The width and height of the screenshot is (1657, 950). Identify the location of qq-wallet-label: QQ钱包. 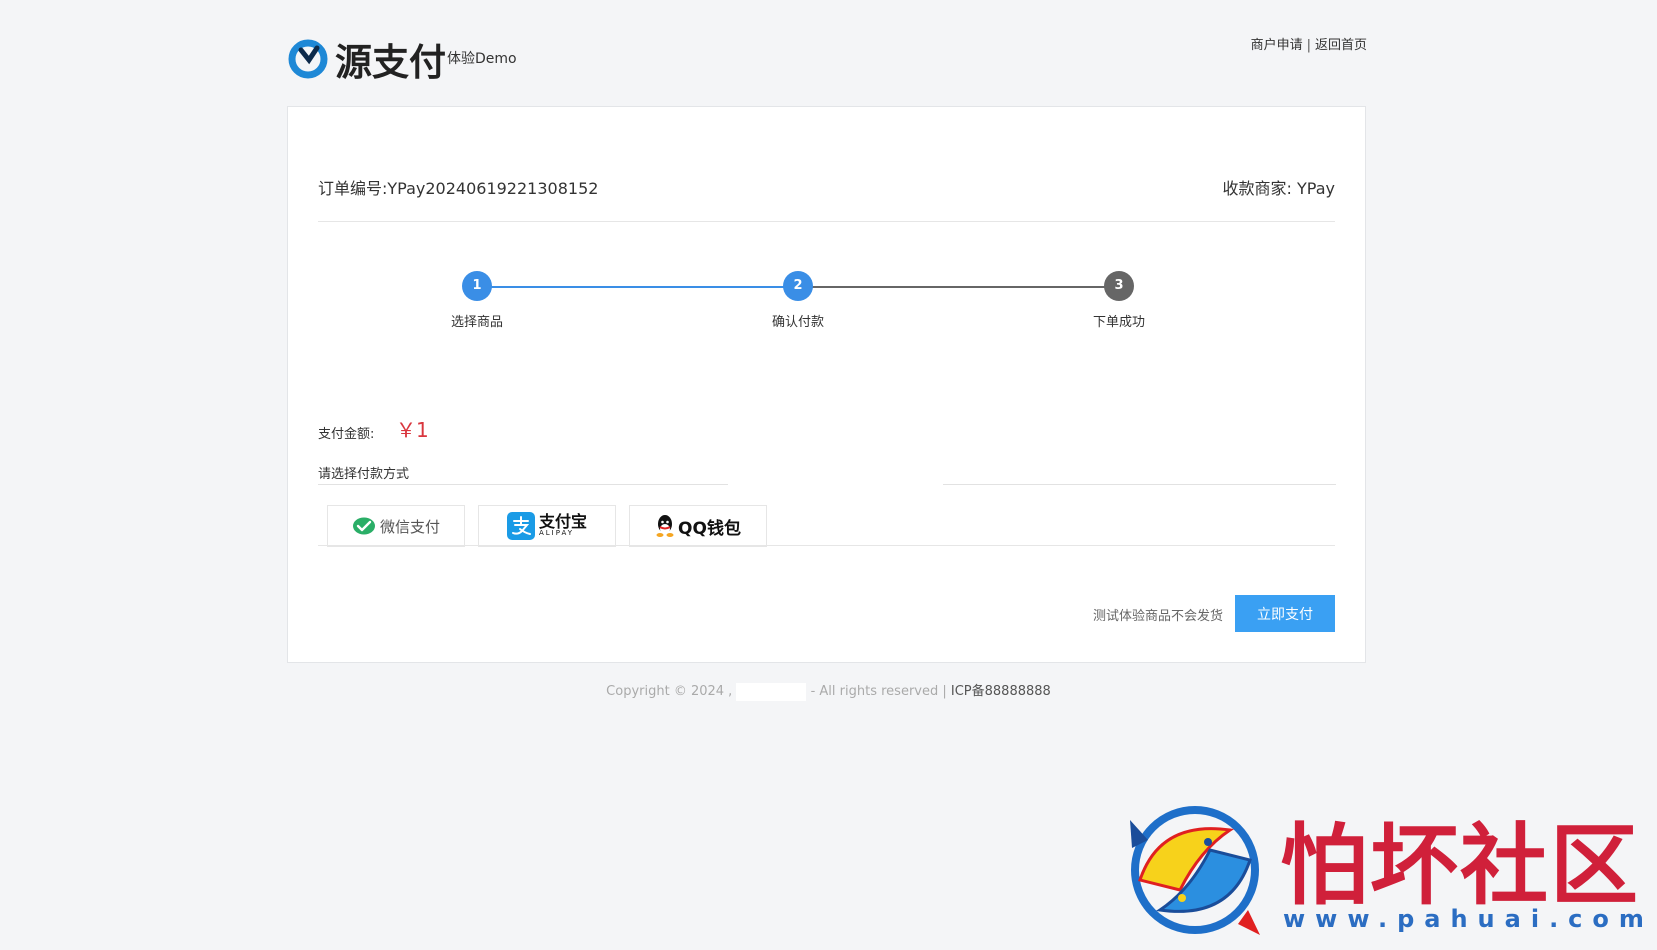
(709, 528).